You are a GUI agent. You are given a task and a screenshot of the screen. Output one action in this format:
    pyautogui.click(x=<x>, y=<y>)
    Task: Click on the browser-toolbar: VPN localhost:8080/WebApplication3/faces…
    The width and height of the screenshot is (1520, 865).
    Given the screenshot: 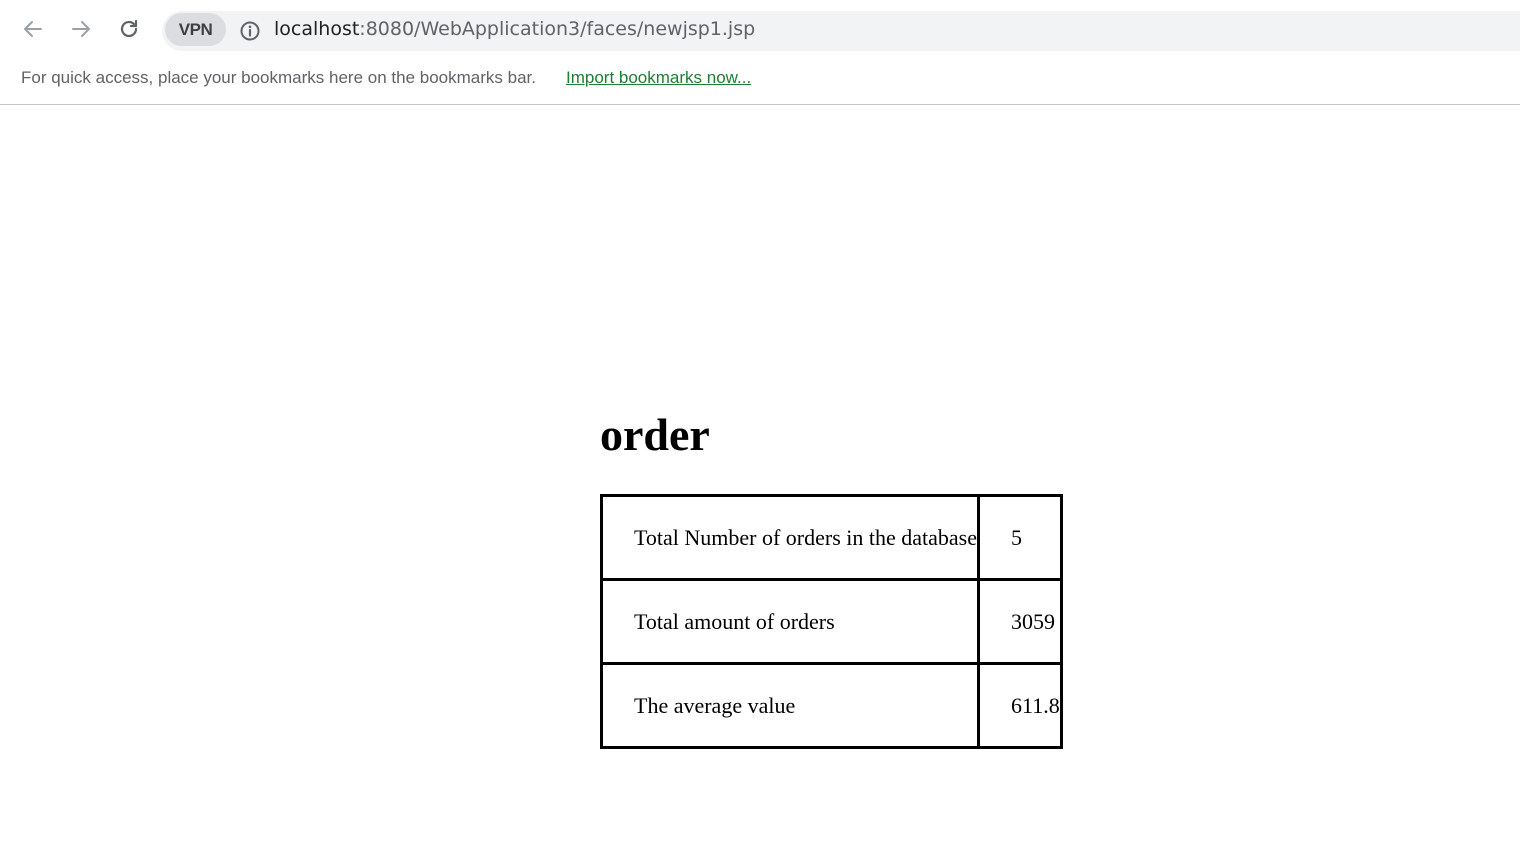 What is the action you would take?
    pyautogui.click(x=760, y=31)
    